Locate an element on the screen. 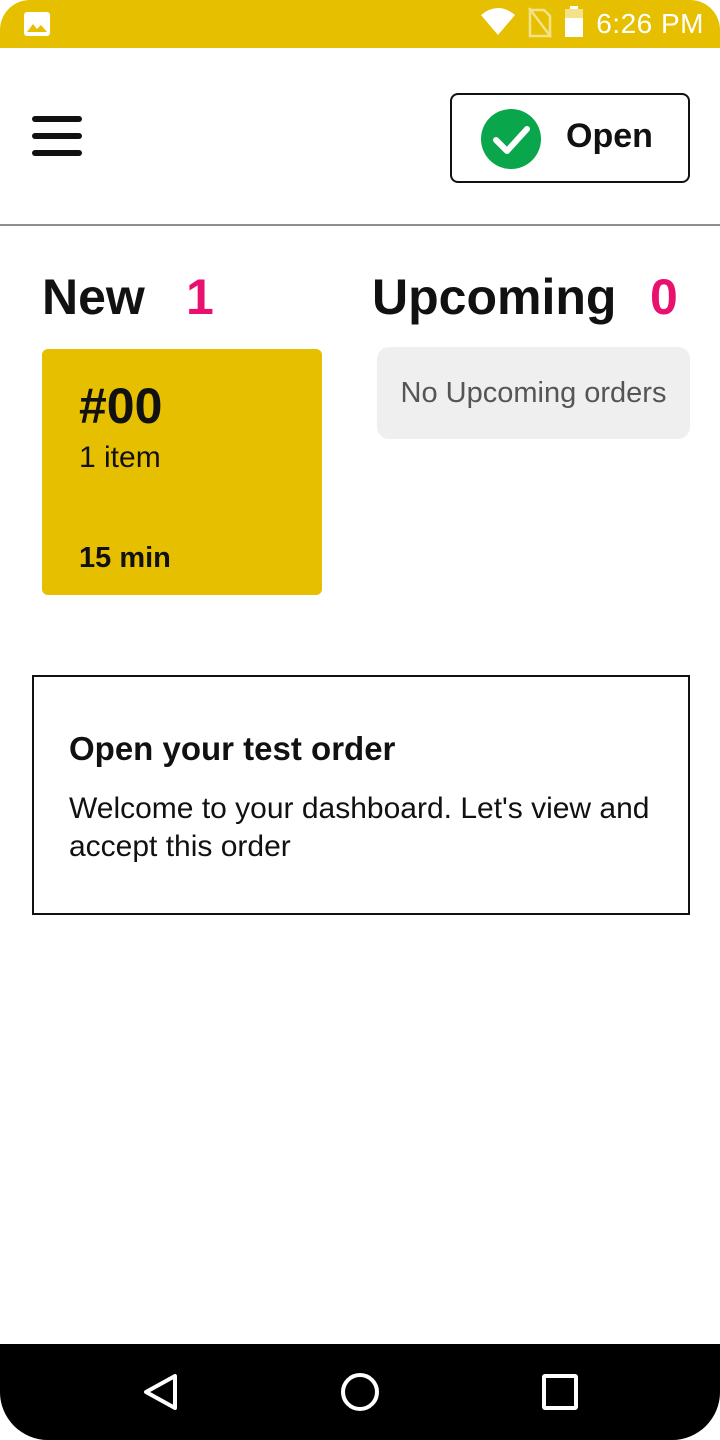 The image size is (720, 1440). upcoming-count: 0 is located at coordinates (664, 297).